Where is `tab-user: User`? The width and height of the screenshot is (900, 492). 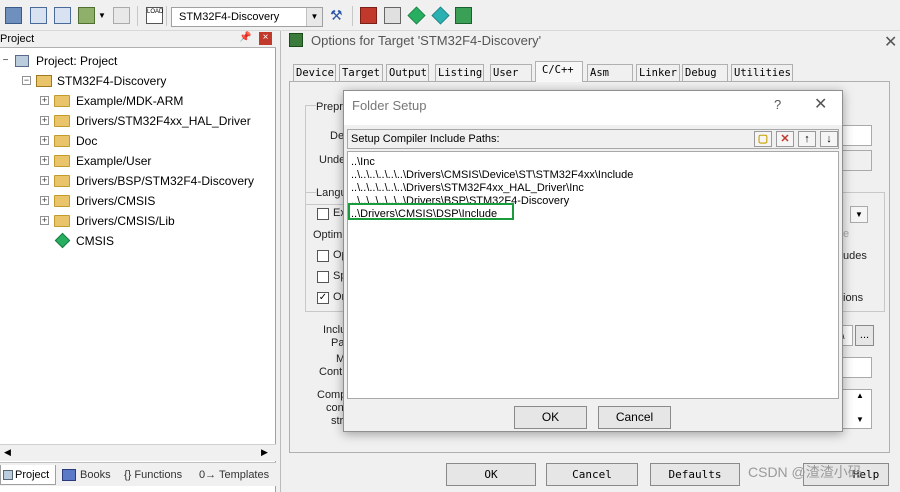 tab-user: User is located at coordinates (511, 72).